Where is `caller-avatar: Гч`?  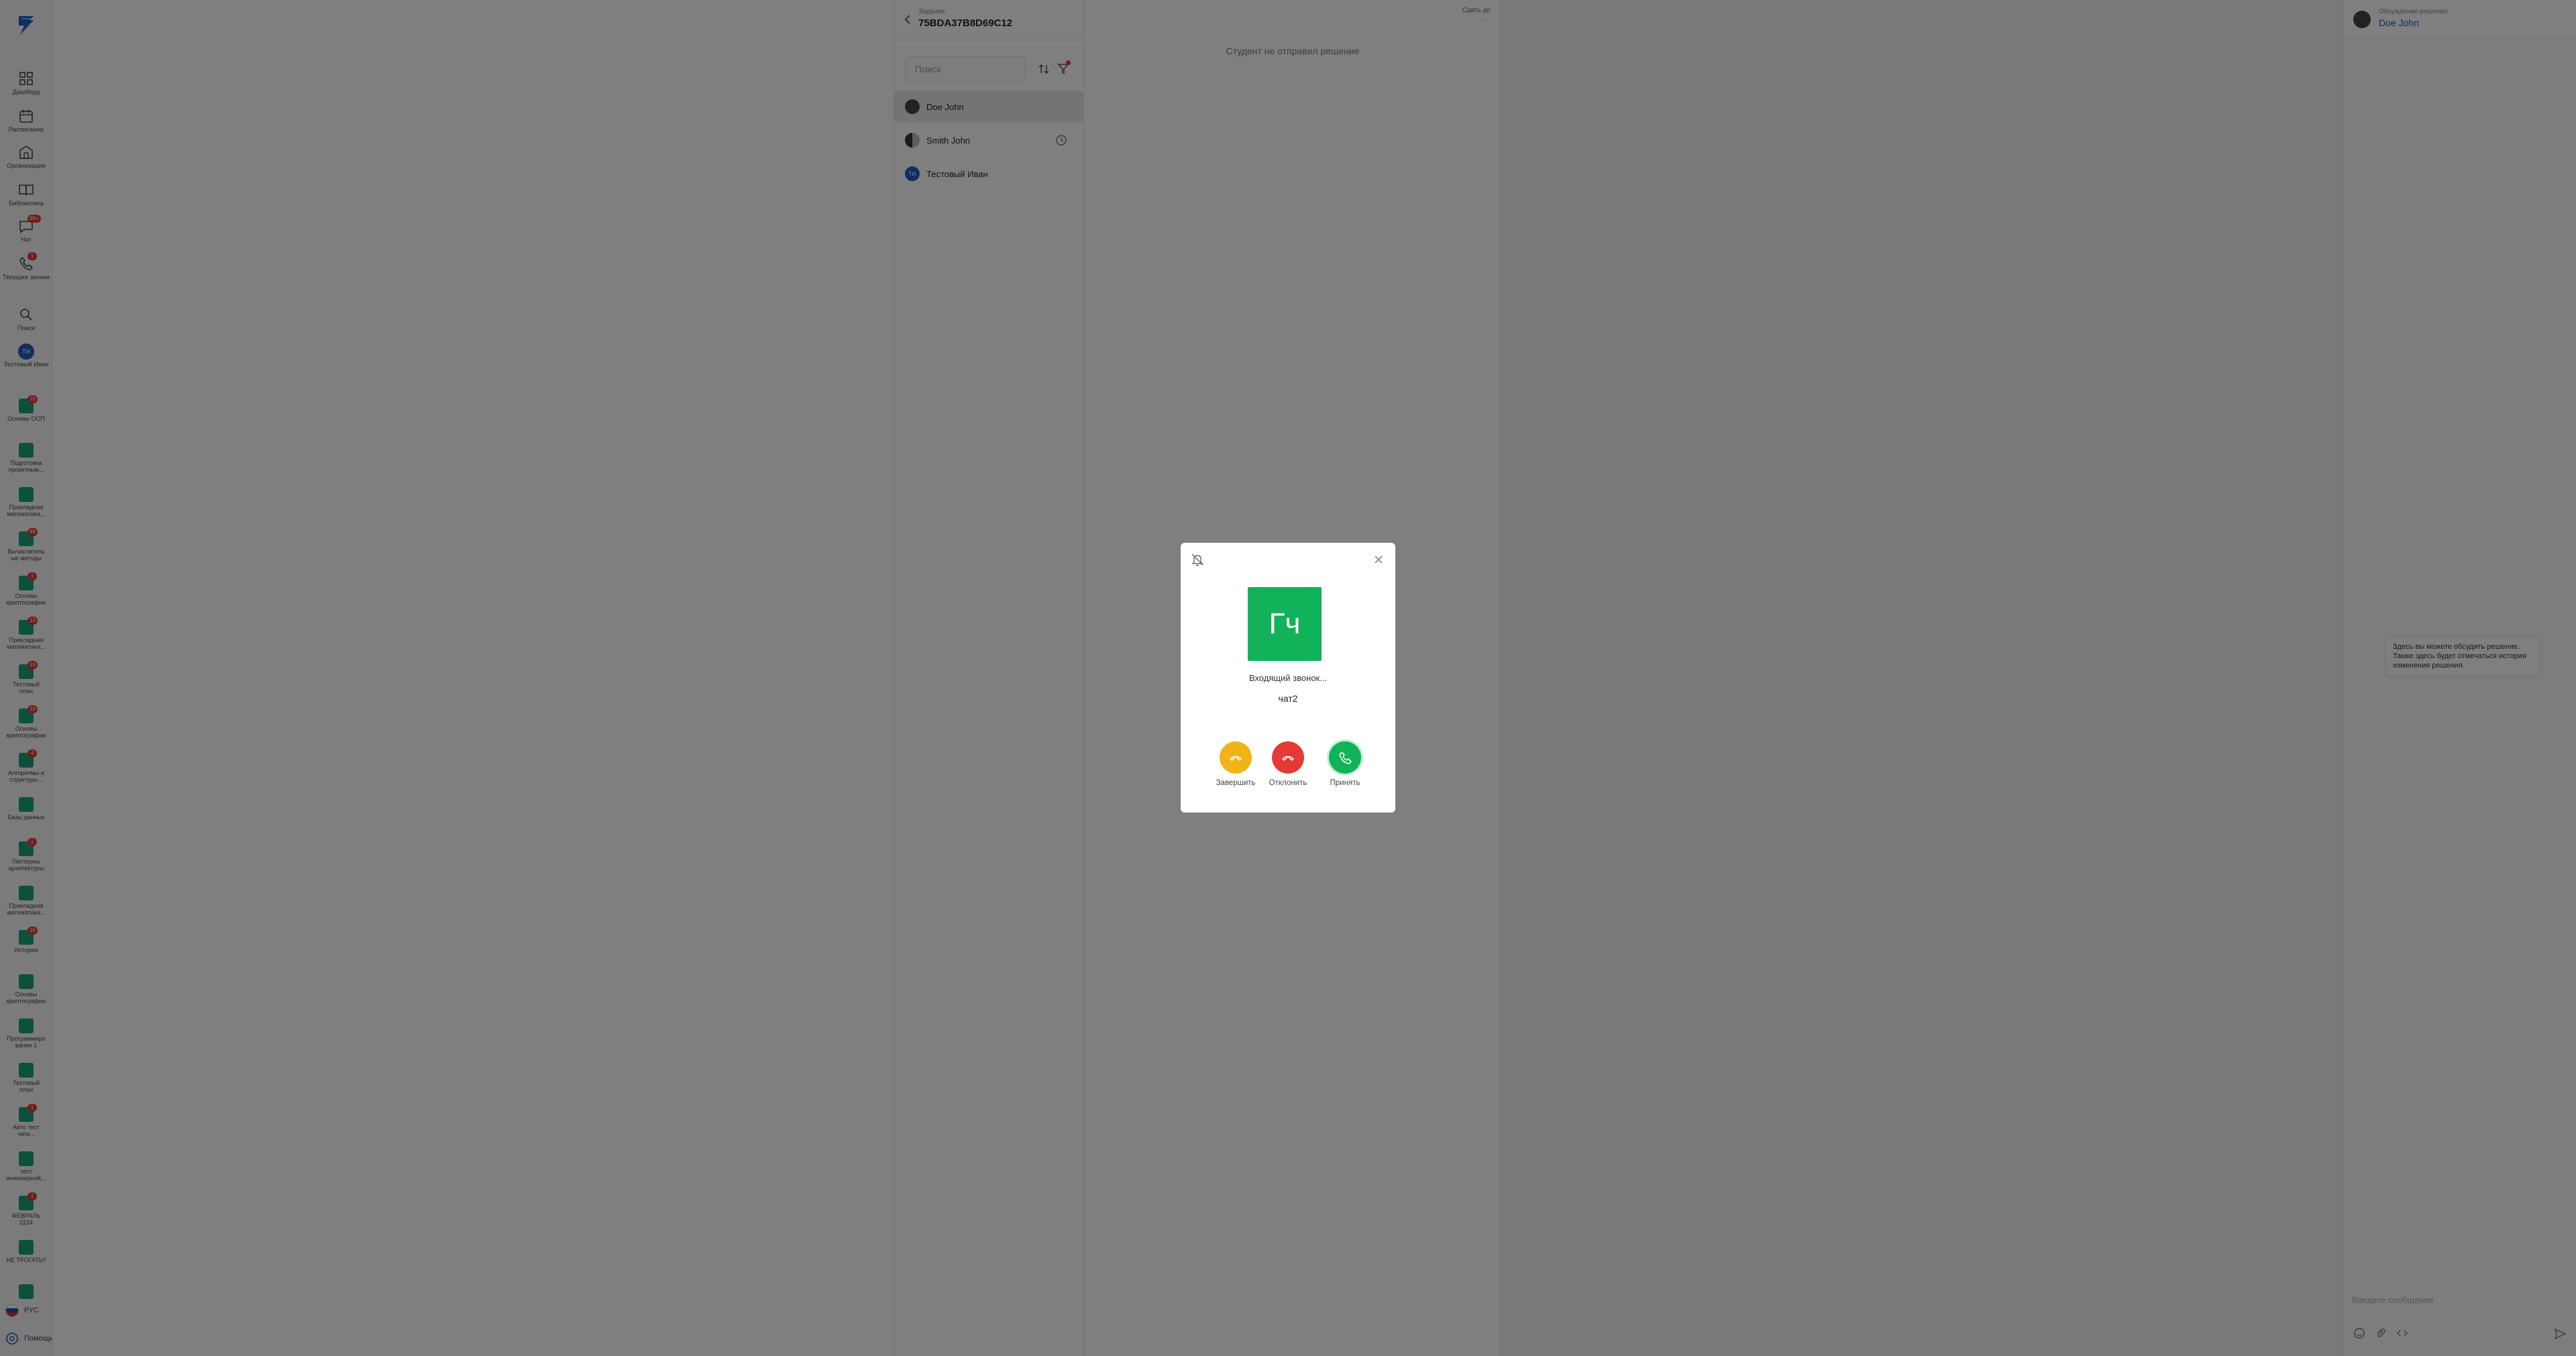
caller-avatar: Гч is located at coordinates (1285, 624).